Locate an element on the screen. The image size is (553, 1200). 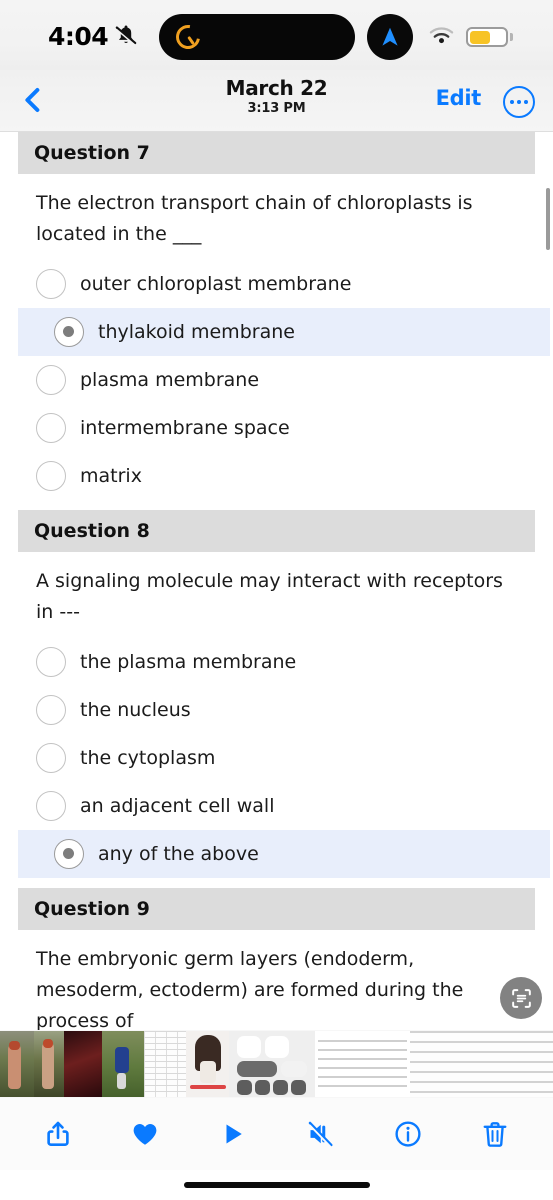
photo-filmstrip is located at coordinates (276, 1064).